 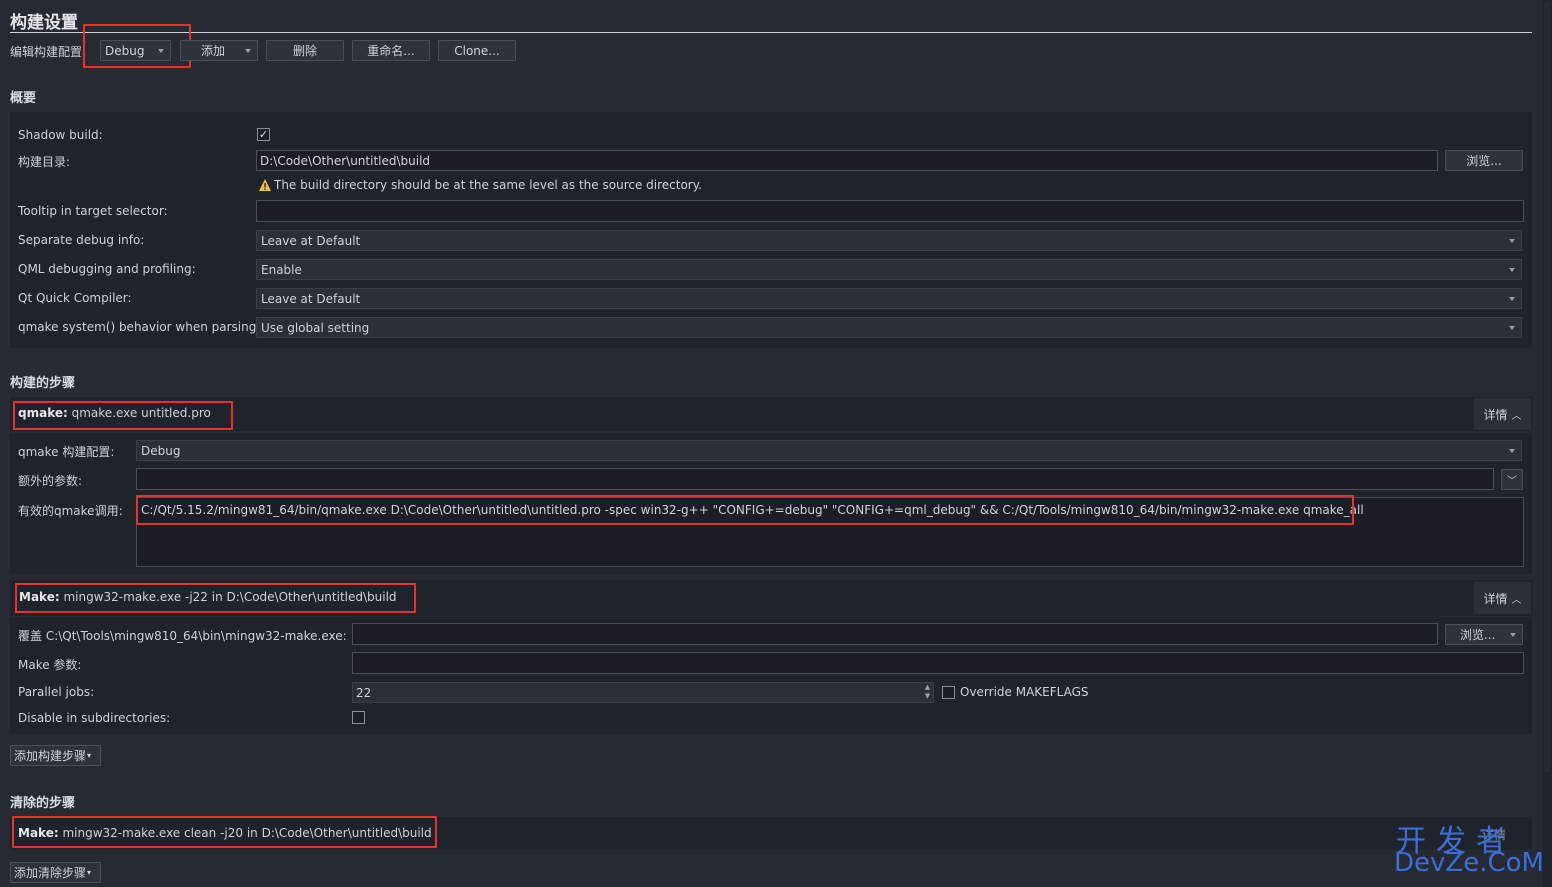 I want to click on config-select-value: Debug, so click(x=125, y=50).